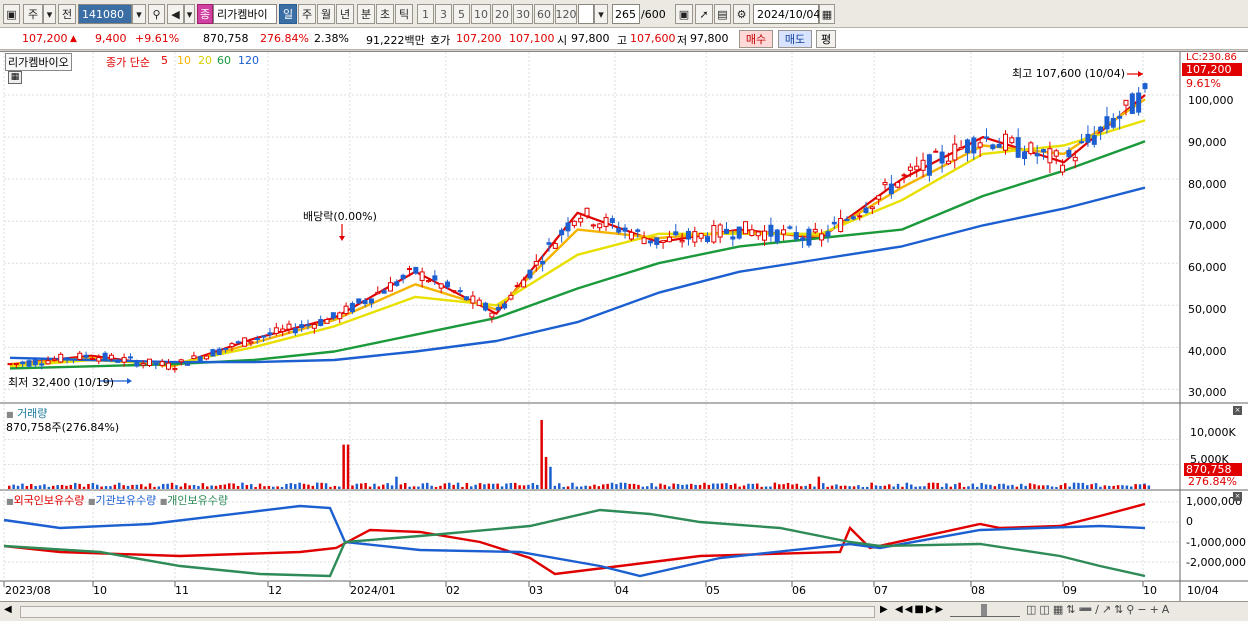  I want to click on market-select: 주, so click(33, 14).